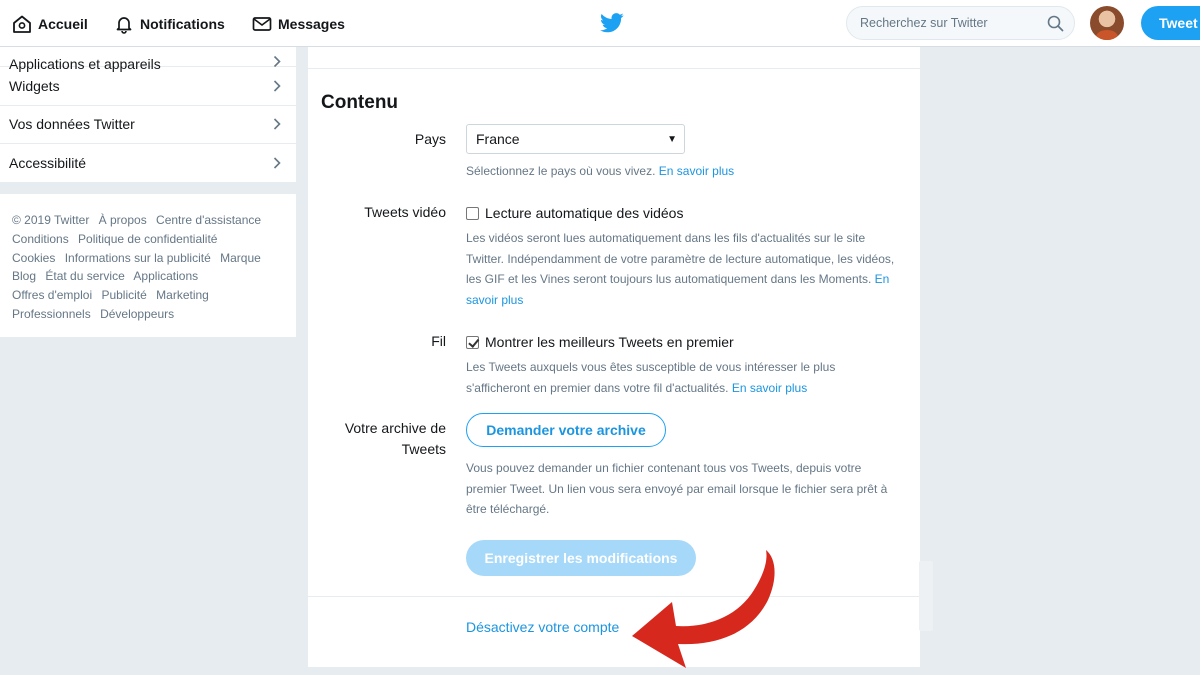  Describe the element at coordinates (165, 276) in the screenshot. I see `footer-link: Applications` at that location.